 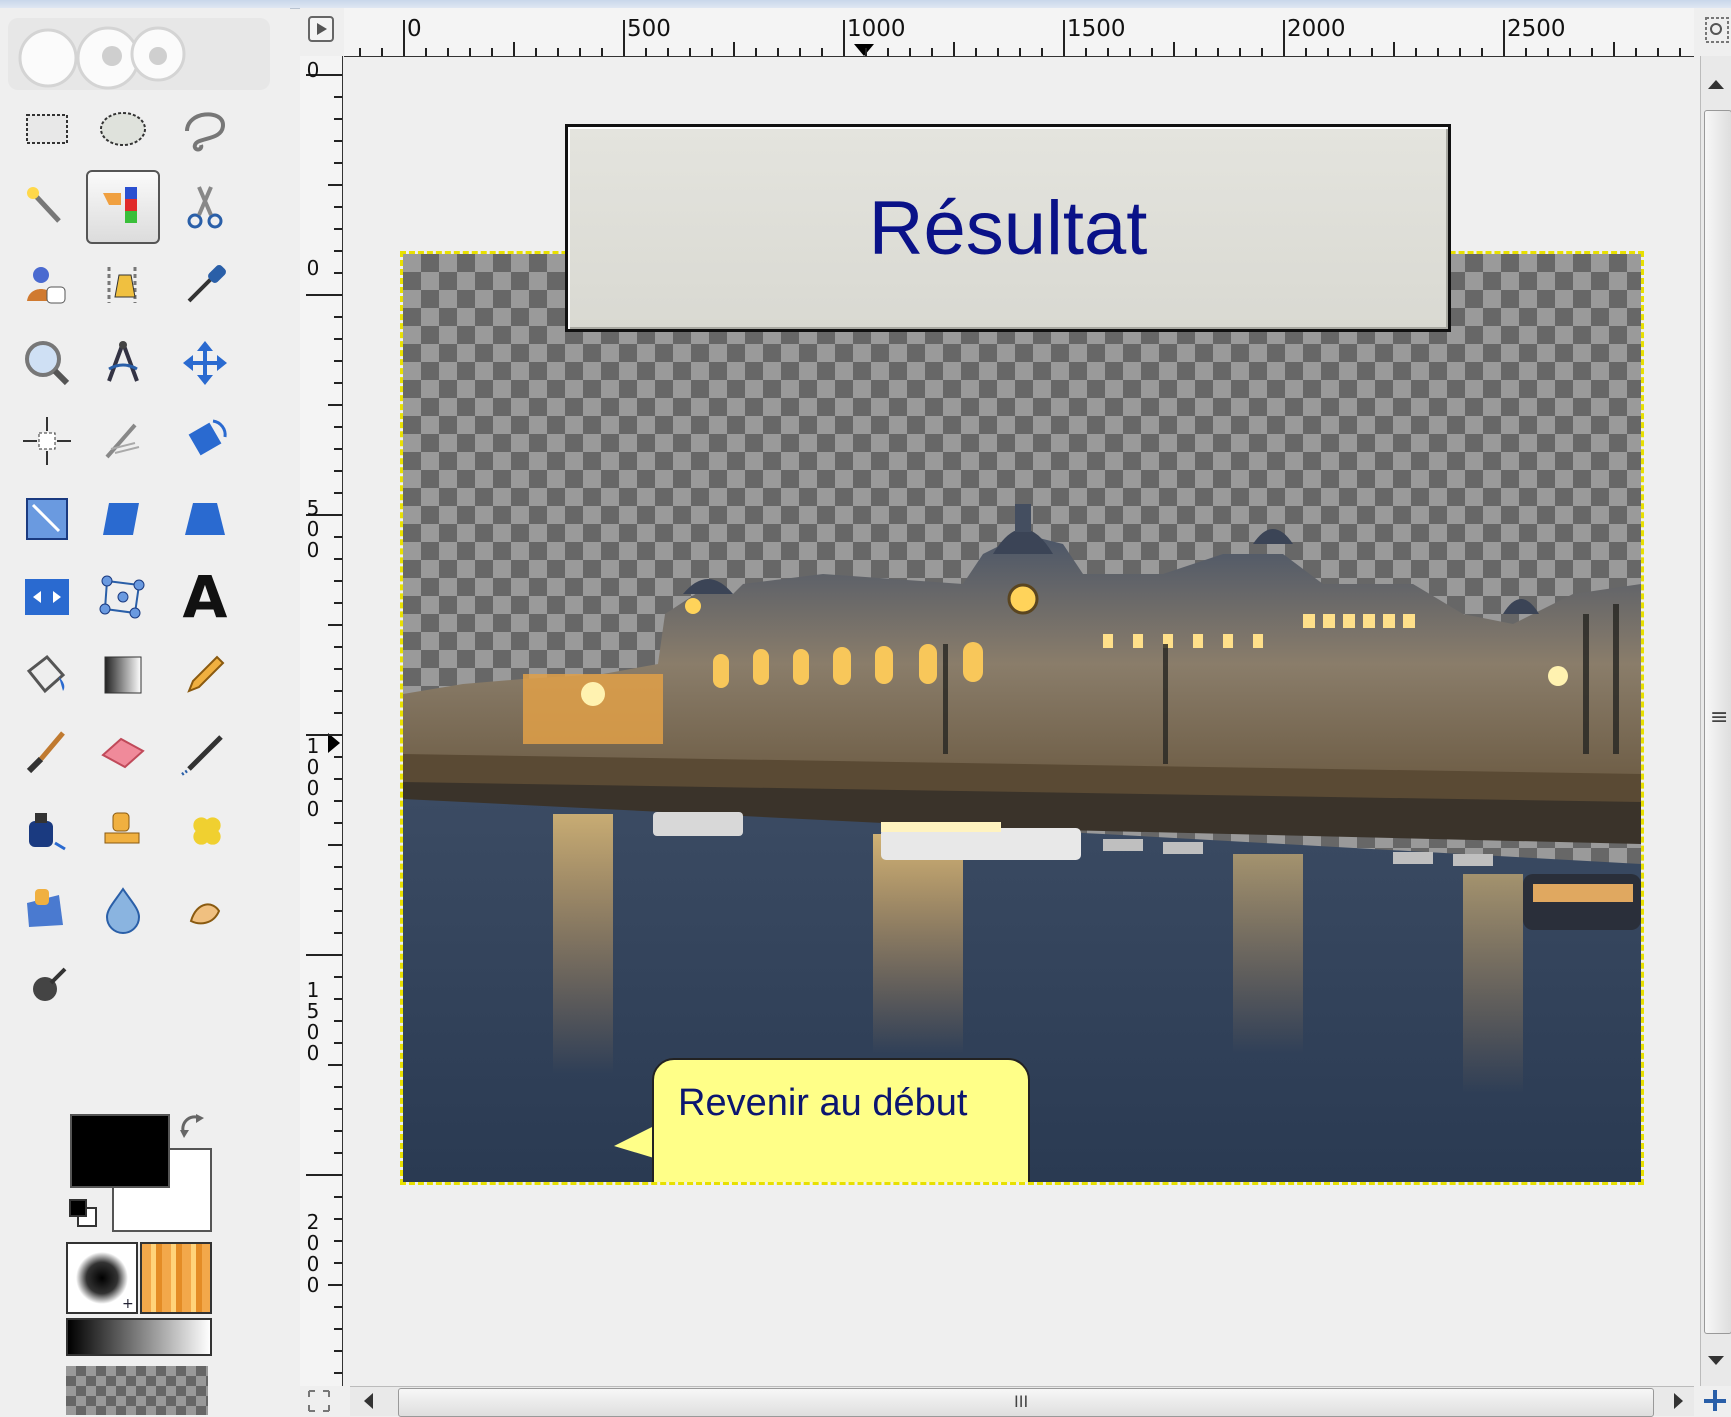 What do you see at coordinates (876, 29) in the screenshot?
I see `ruler-label: 1000` at bounding box center [876, 29].